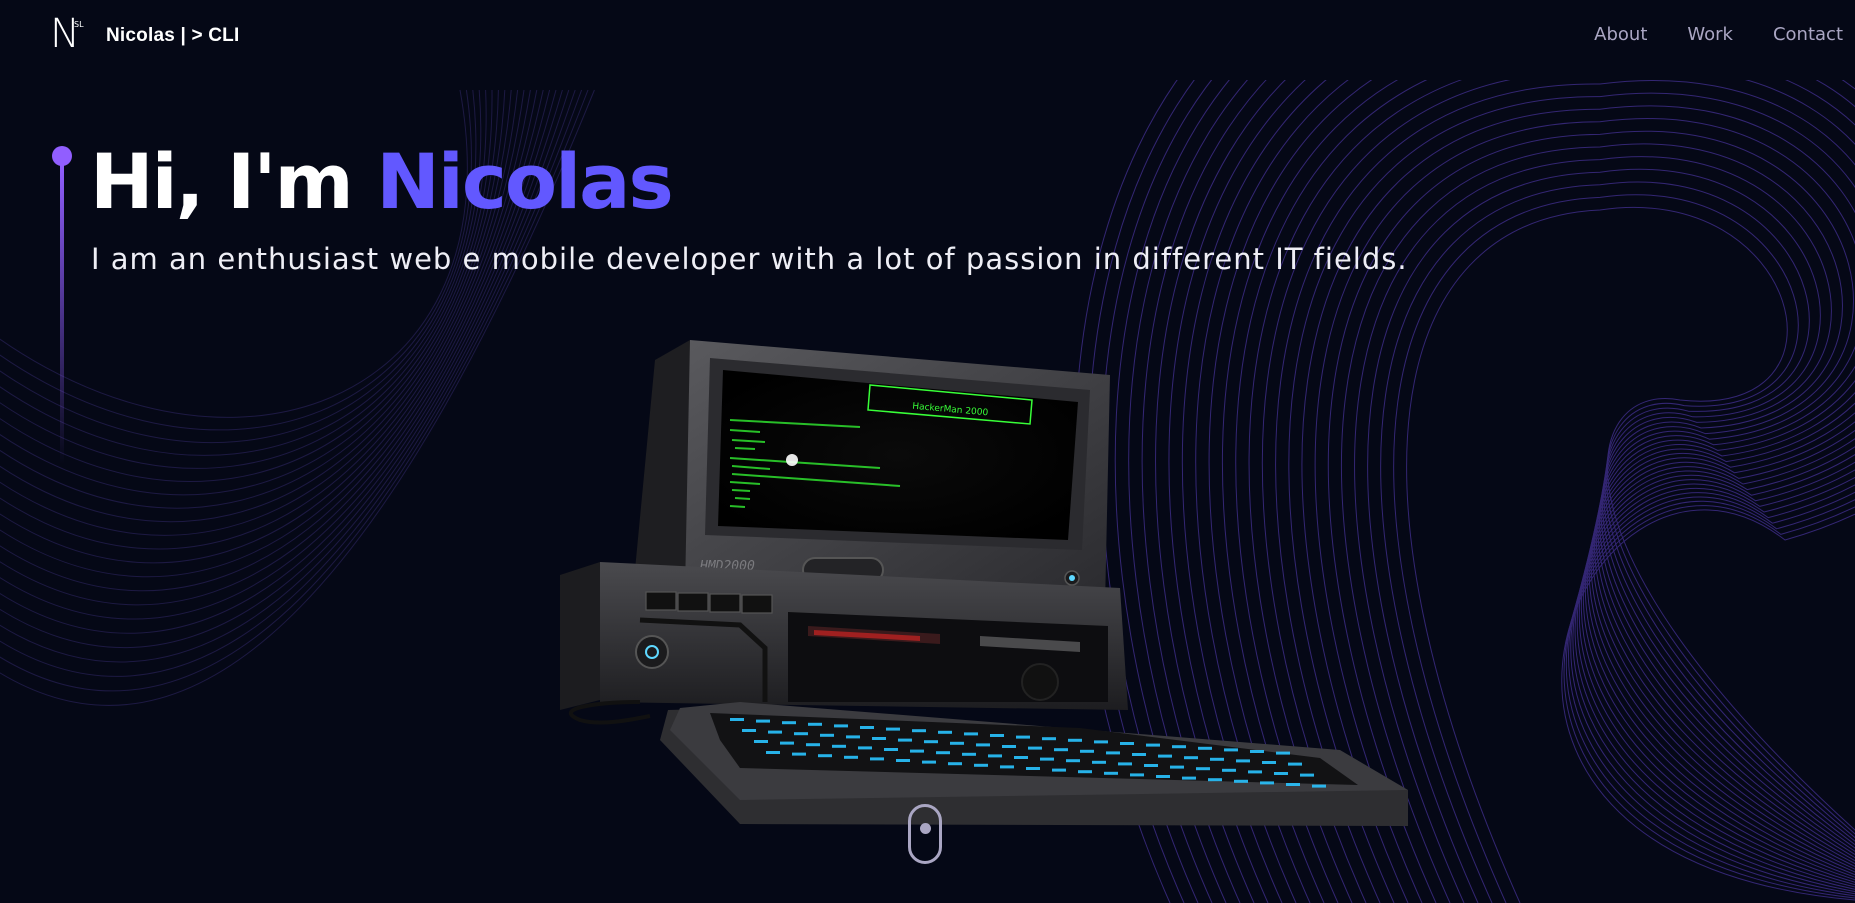  What do you see at coordinates (1620, 34) in the screenshot?
I see `nav-link-about: About` at bounding box center [1620, 34].